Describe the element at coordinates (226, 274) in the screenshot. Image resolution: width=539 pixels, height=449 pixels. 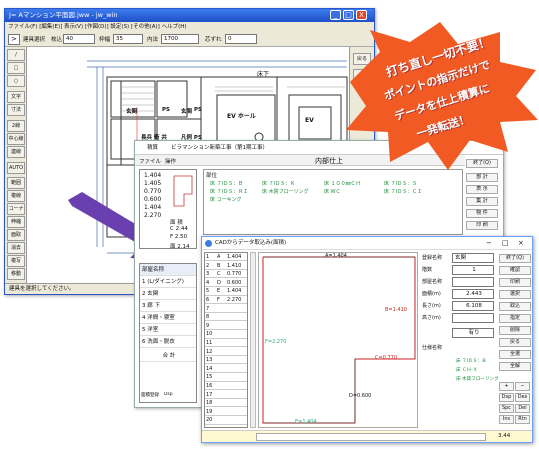
I see `area-table-row: 3 C 0.770` at that location.